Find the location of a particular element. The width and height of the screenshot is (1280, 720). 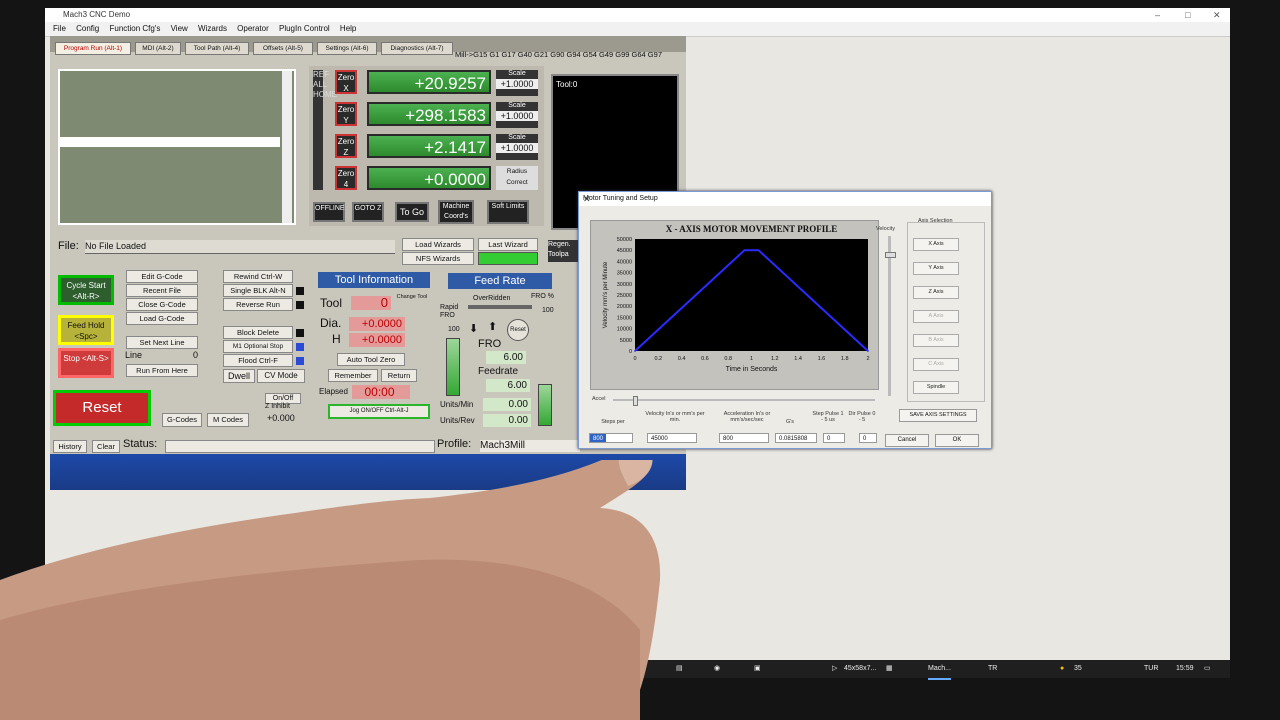

step-pulse-input: 0 is located at coordinates (834, 438).